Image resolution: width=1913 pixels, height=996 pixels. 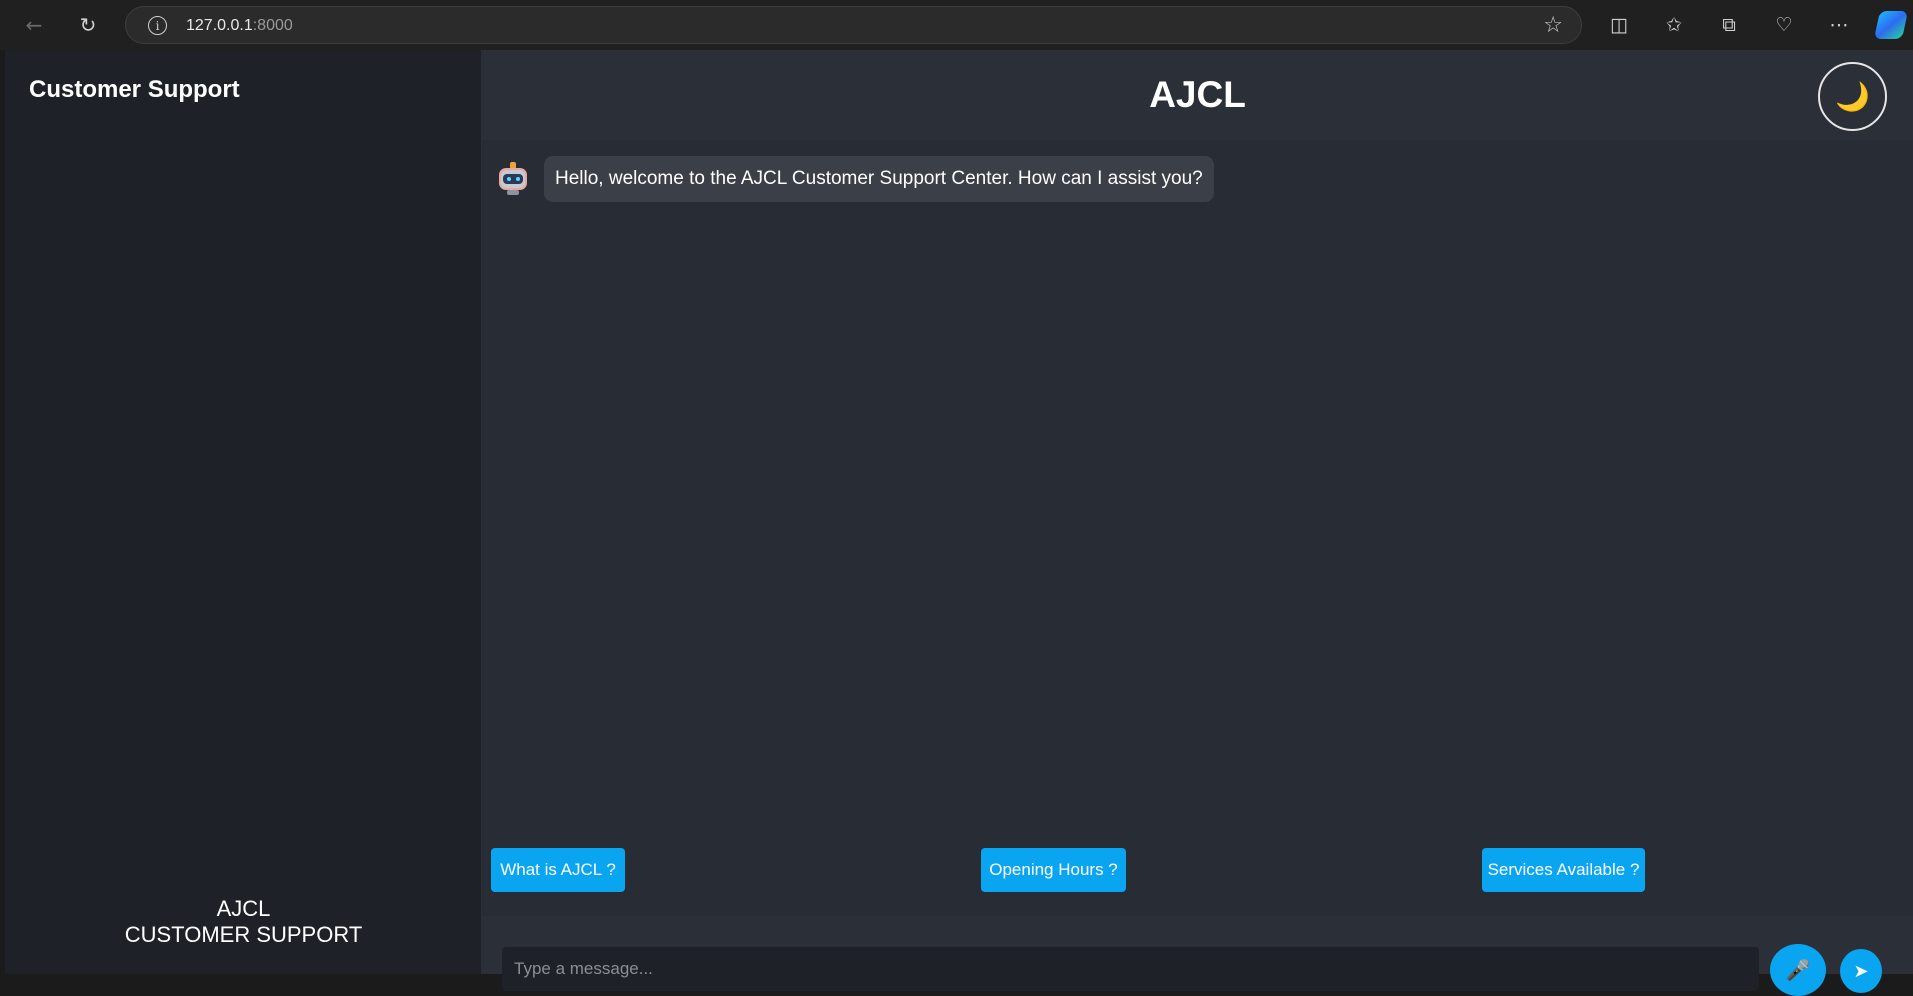 I want to click on microphone-icon: 🎤, so click(x=1798, y=970).